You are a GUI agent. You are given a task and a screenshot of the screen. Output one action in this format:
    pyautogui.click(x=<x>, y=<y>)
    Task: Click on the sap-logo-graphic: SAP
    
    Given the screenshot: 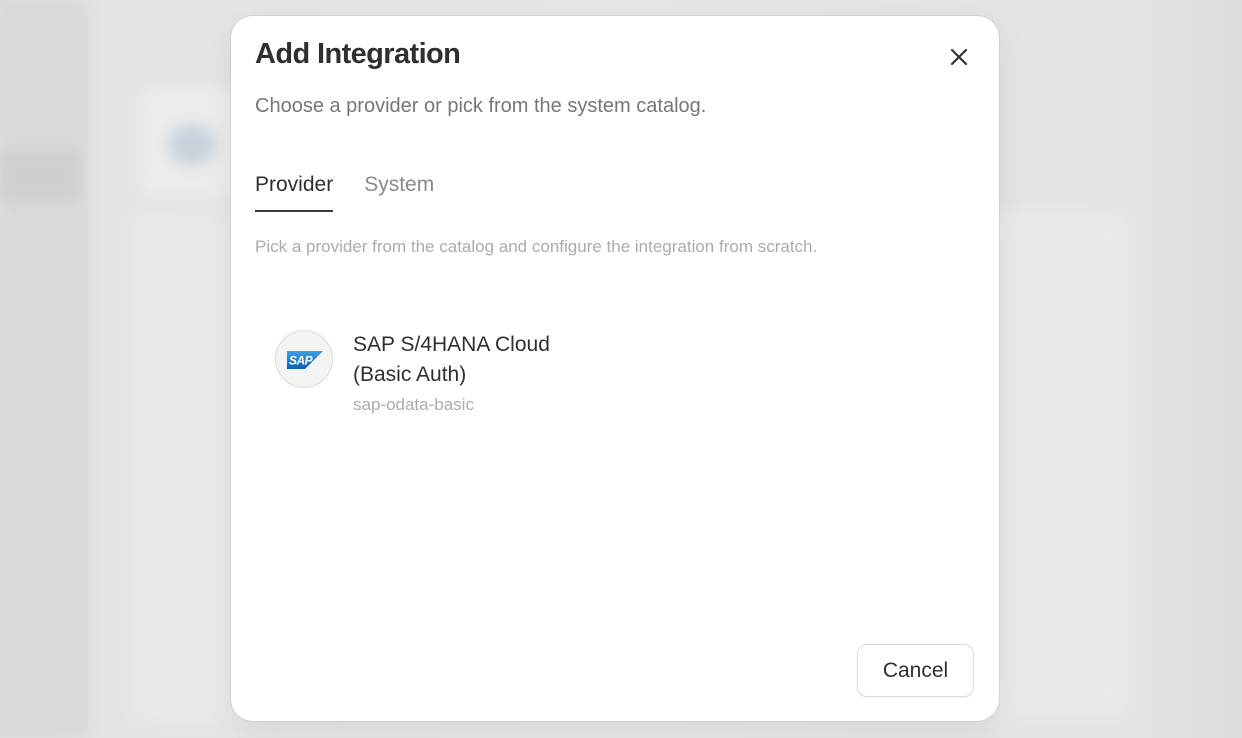 What is the action you would take?
    pyautogui.click(x=305, y=360)
    